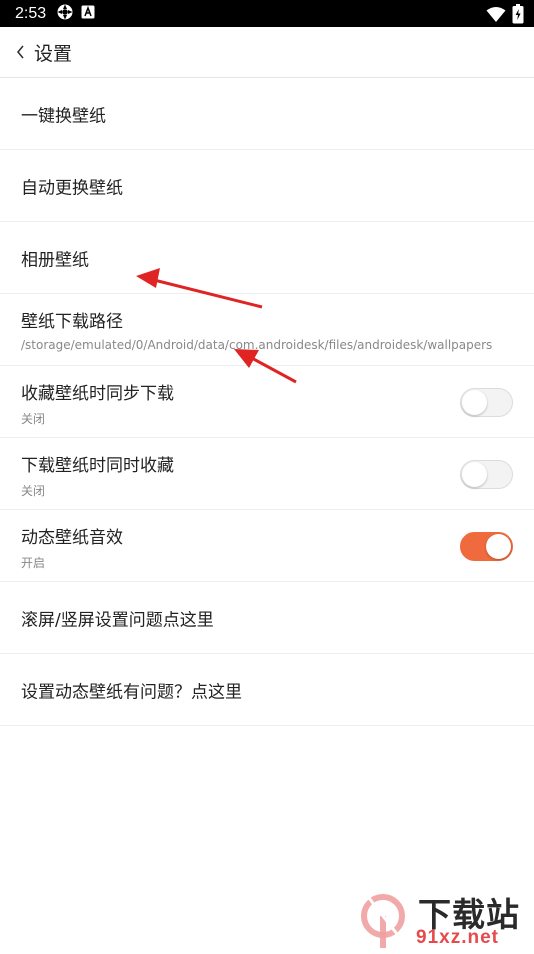 This screenshot has width=534, height=954. Describe the element at coordinates (63, 116) in the screenshot. I see `setting-title: 一键换壁纸` at that location.